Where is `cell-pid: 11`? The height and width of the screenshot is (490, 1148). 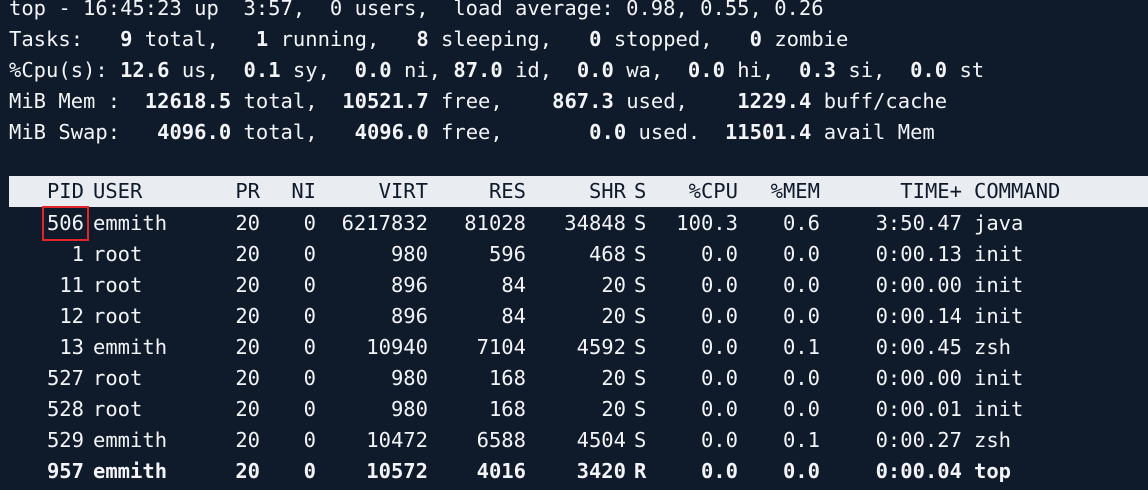 cell-pid: 11 is located at coordinates (71, 285).